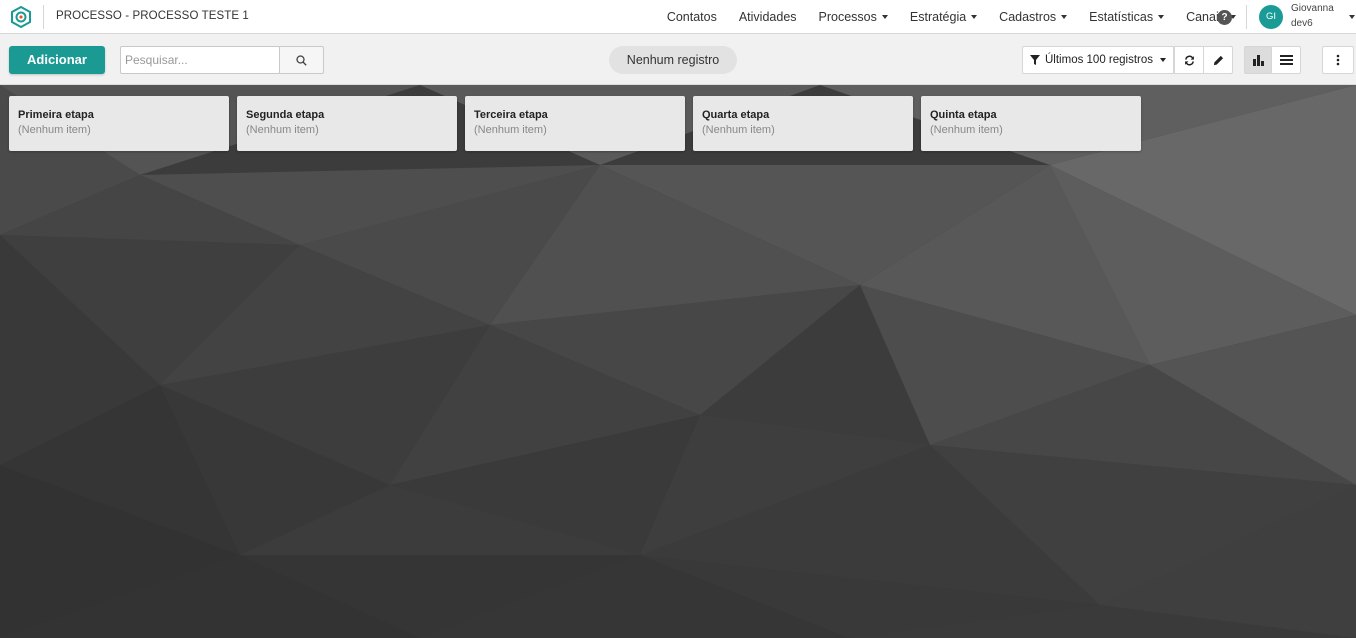 The height and width of the screenshot is (638, 1356). I want to click on edit-button, so click(1218, 60).